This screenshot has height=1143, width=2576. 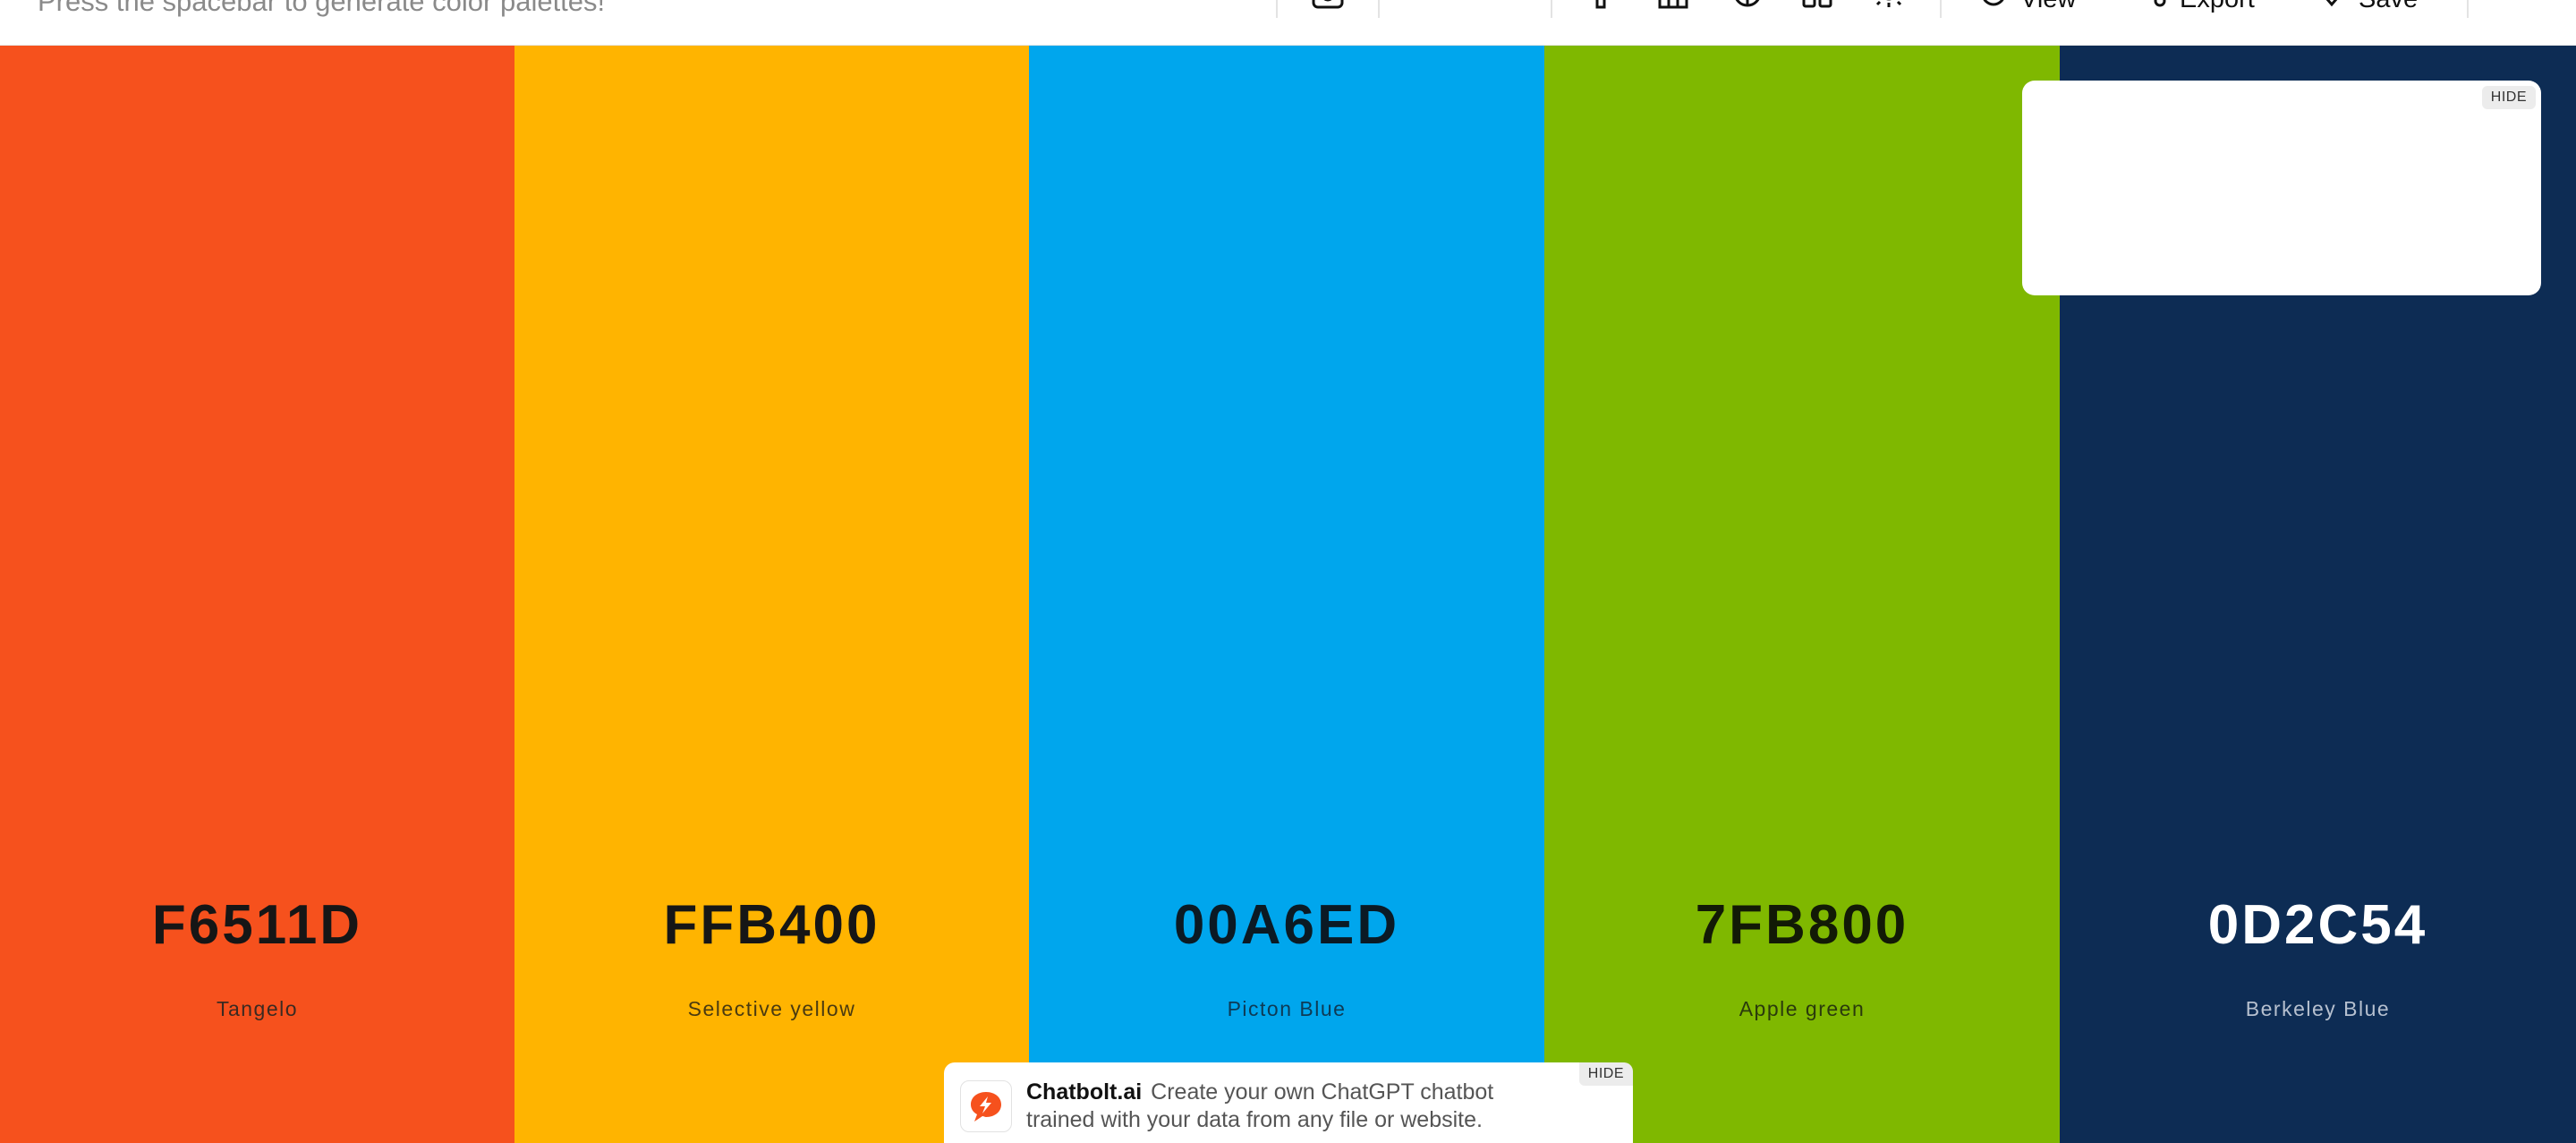 I want to click on camera-icon, so click(x=1328, y=5).